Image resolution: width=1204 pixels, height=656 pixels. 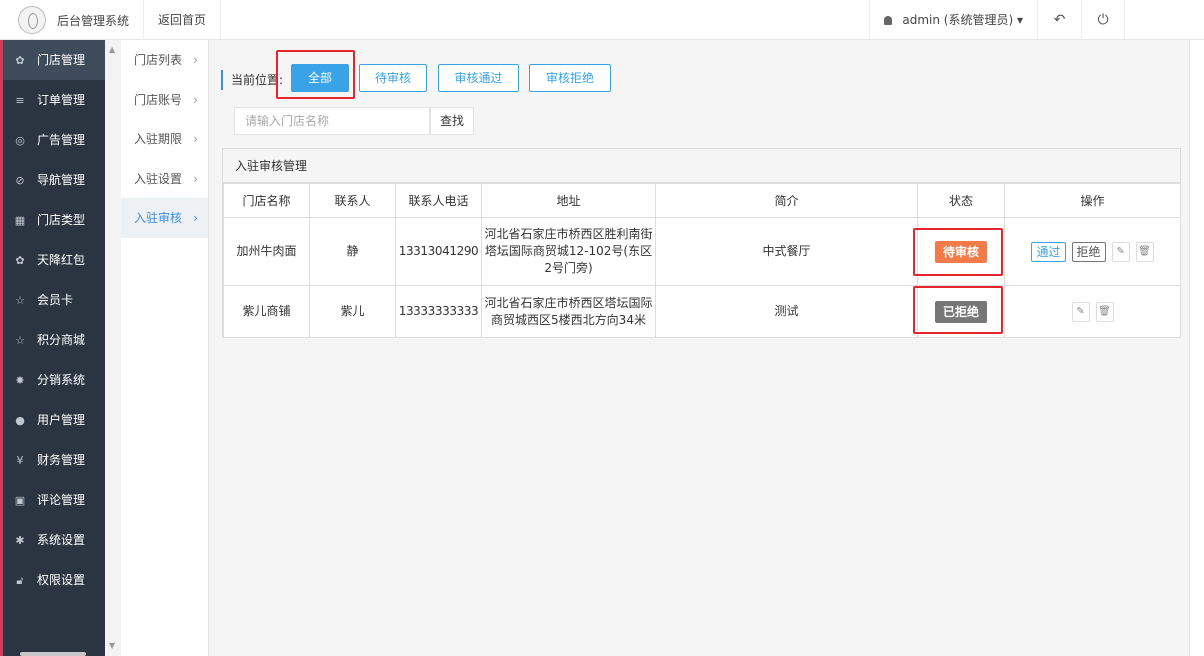 I want to click on column-header: 联系人电话, so click(x=438, y=200).